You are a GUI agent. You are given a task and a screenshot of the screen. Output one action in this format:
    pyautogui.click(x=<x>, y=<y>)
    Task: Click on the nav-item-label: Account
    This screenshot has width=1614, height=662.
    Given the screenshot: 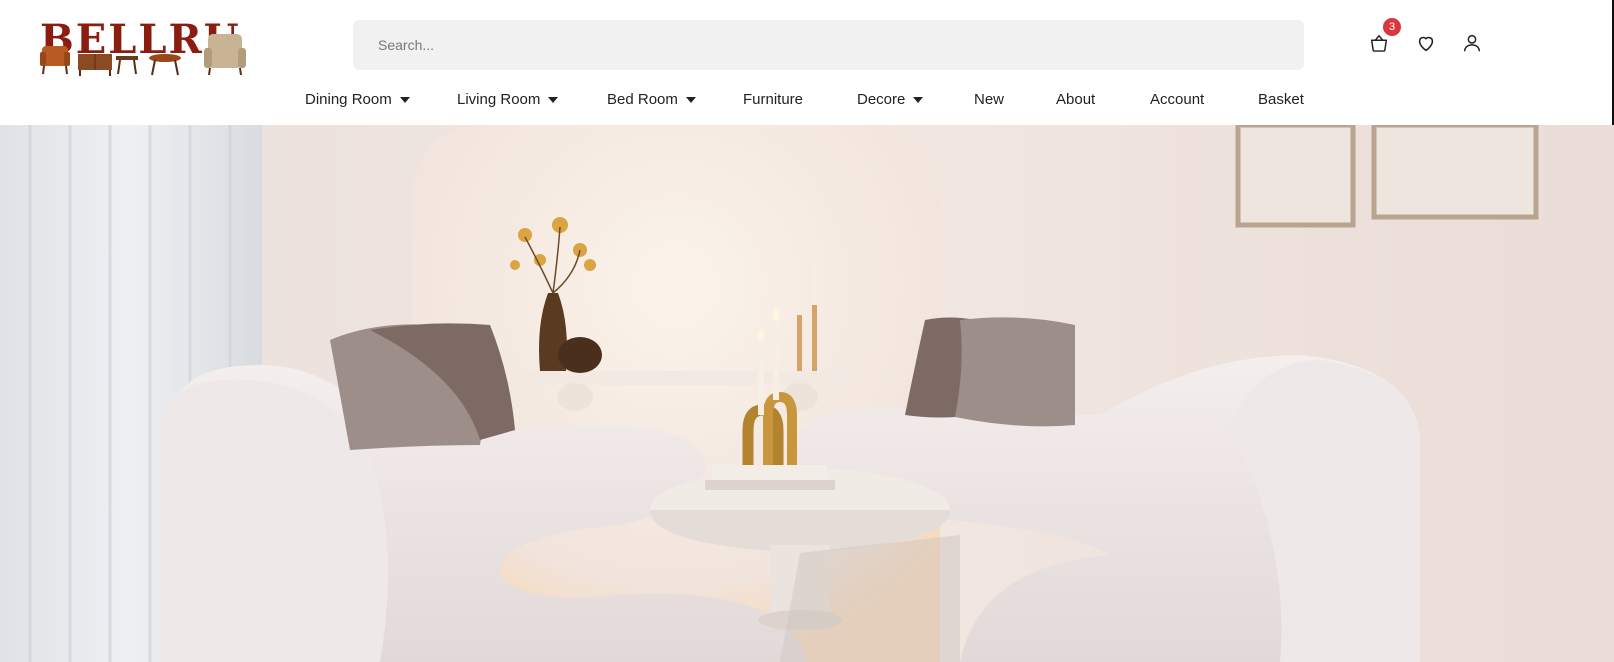 What is the action you would take?
    pyautogui.click(x=1177, y=99)
    